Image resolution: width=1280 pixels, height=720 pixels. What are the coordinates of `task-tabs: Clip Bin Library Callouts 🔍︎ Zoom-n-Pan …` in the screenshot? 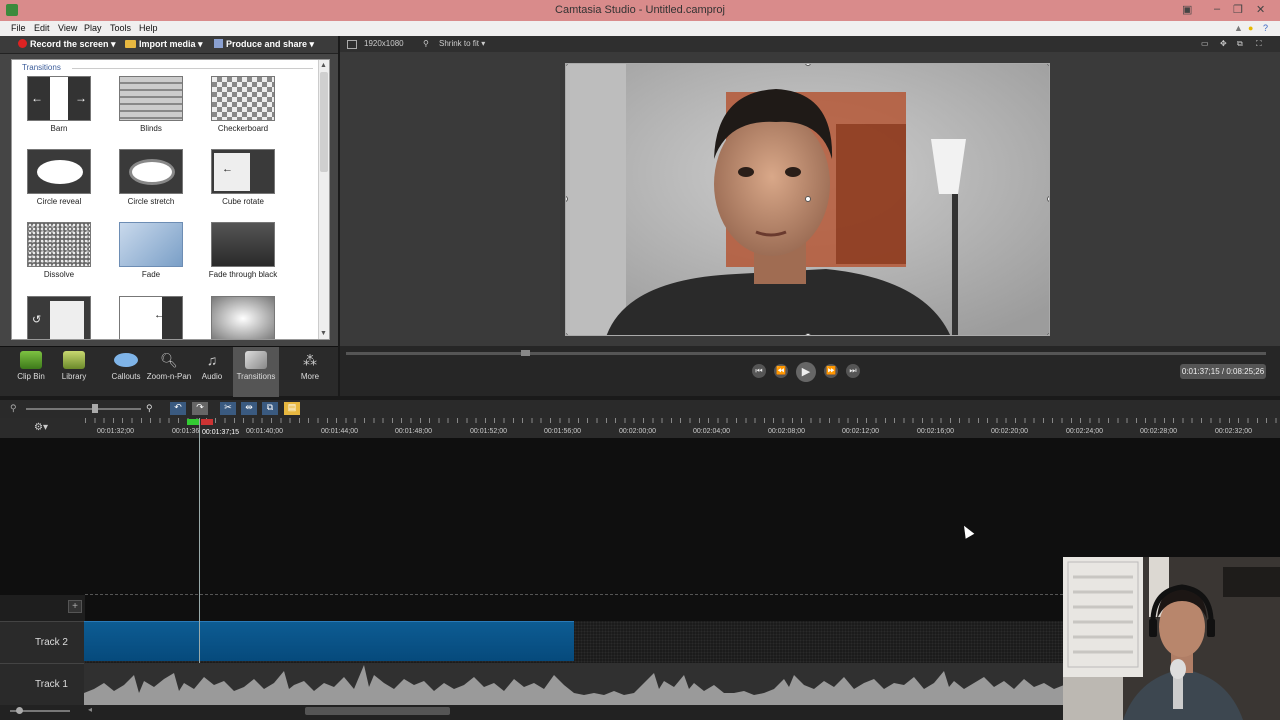 It's located at (169, 371).